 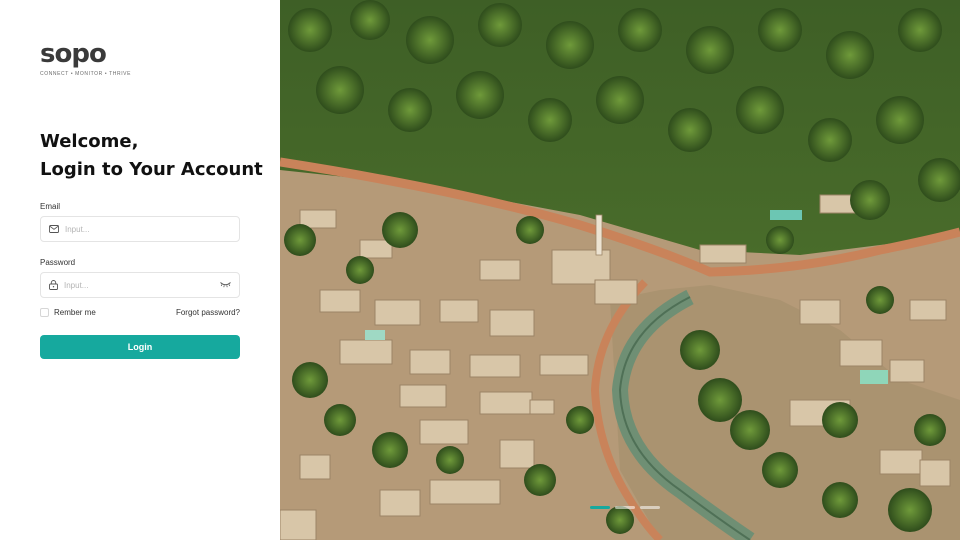 What do you see at coordinates (58, 262) in the screenshot?
I see `password-label: Password` at bounding box center [58, 262].